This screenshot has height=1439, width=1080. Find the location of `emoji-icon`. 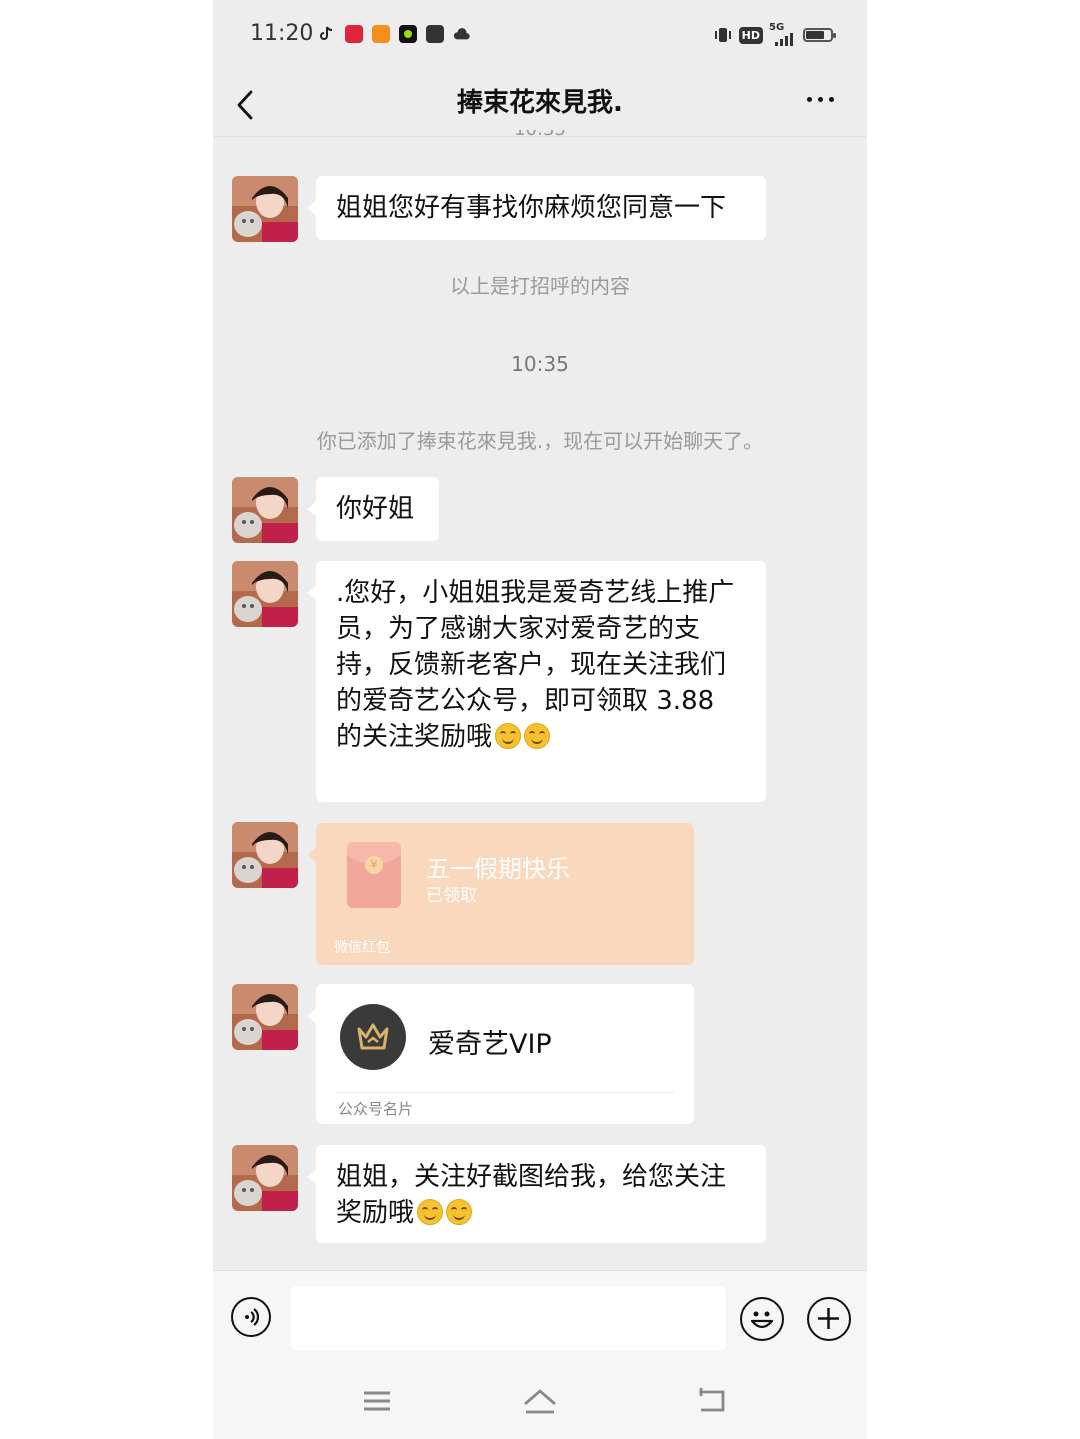

emoji-icon is located at coordinates (762, 1319).